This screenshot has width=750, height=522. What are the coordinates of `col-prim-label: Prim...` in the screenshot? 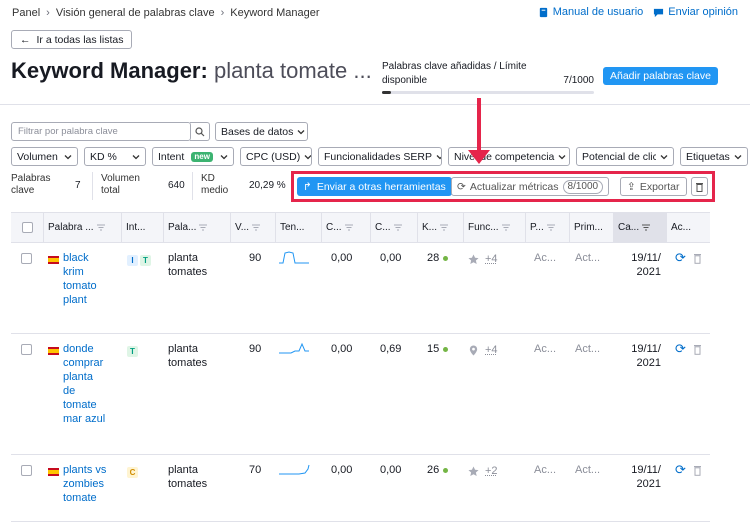 It's located at (588, 227).